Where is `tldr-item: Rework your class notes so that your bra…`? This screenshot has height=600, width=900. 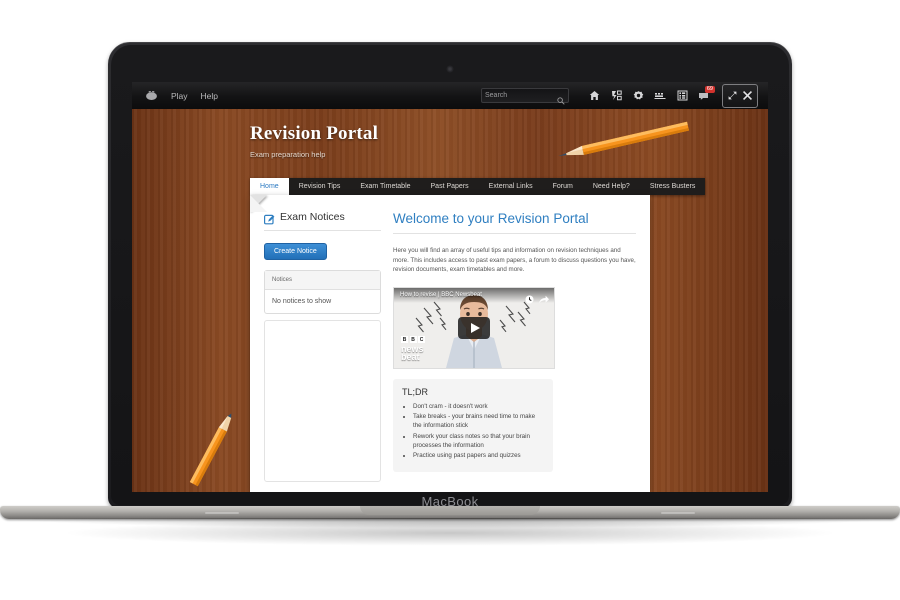 tldr-item: Rework your class notes so that your bra… is located at coordinates (478, 441).